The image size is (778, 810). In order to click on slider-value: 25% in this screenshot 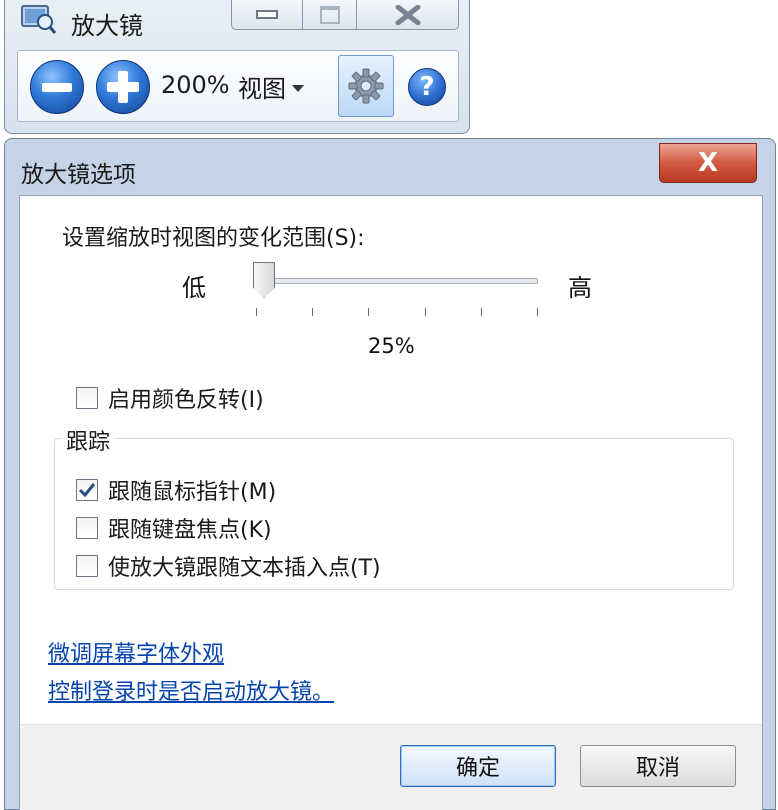, I will do `click(391, 346)`.